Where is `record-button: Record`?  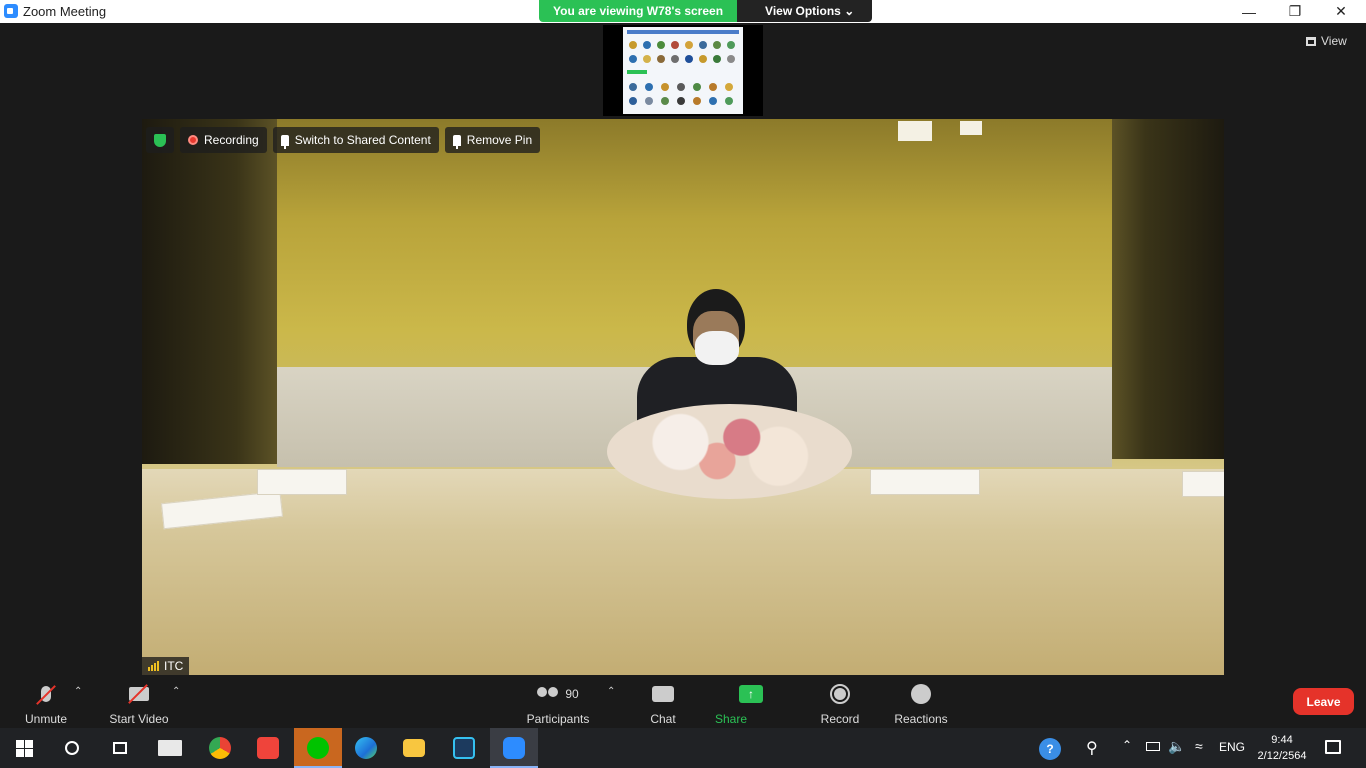
record-button: Record is located at coordinates (840, 704).